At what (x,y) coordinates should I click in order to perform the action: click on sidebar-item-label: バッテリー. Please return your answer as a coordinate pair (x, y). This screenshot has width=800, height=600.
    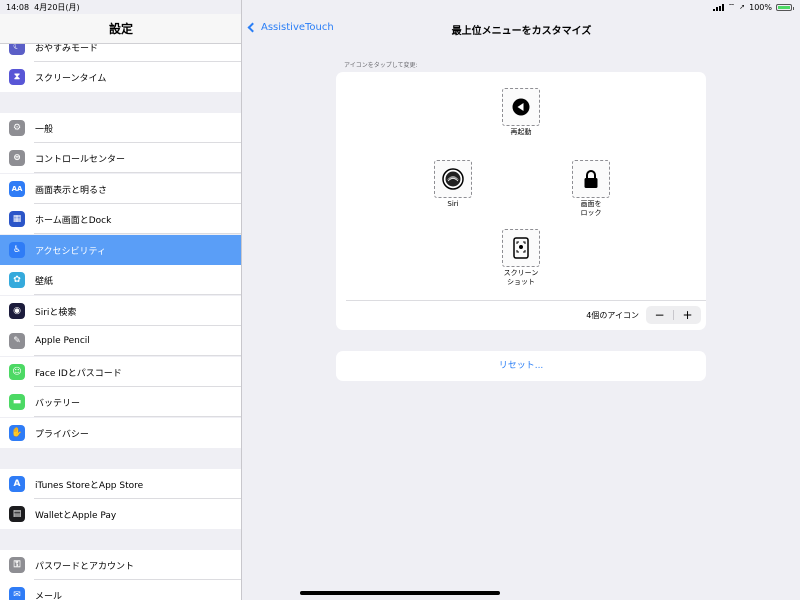
    Looking at the image, I should click on (58, 403).